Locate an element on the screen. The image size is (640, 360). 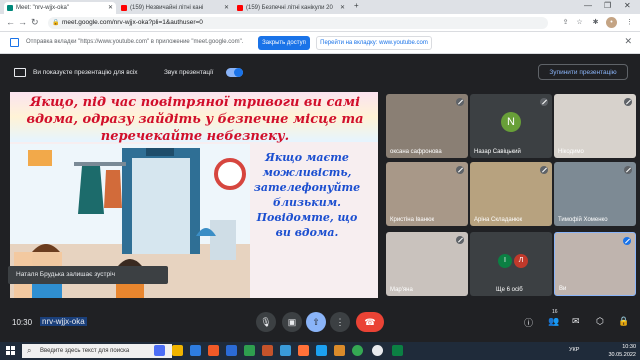
toggle-knob is located at coordinates (238, 72).